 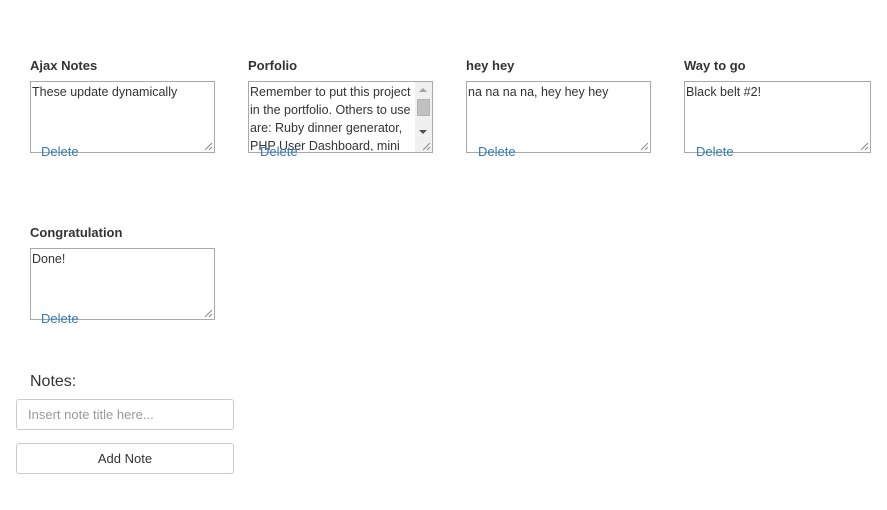 I want to click on scroll-up-arrow-icon, so click(x=423, y=90).